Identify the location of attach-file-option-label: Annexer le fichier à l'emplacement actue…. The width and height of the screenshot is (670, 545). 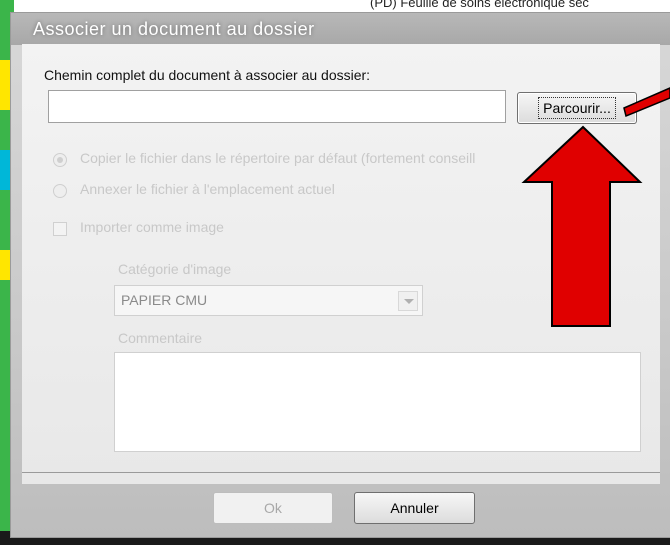
(207, 189).